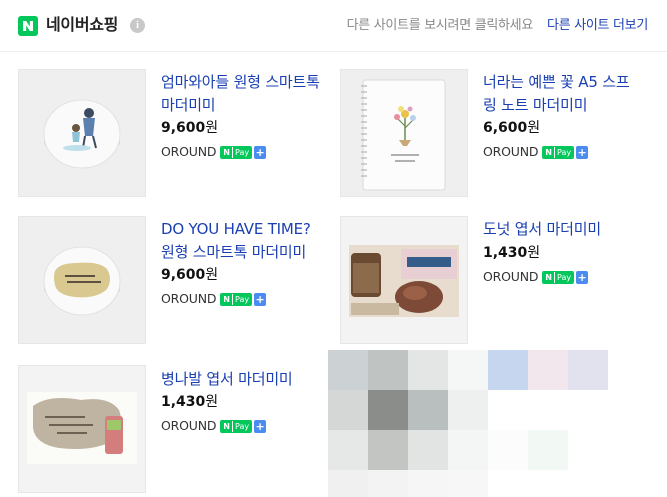  What do you see at coordinates (241, 379) in the screenshot?
I see `product-title: 병나발 엽서 마더미미` at bounding box center [241, 379].